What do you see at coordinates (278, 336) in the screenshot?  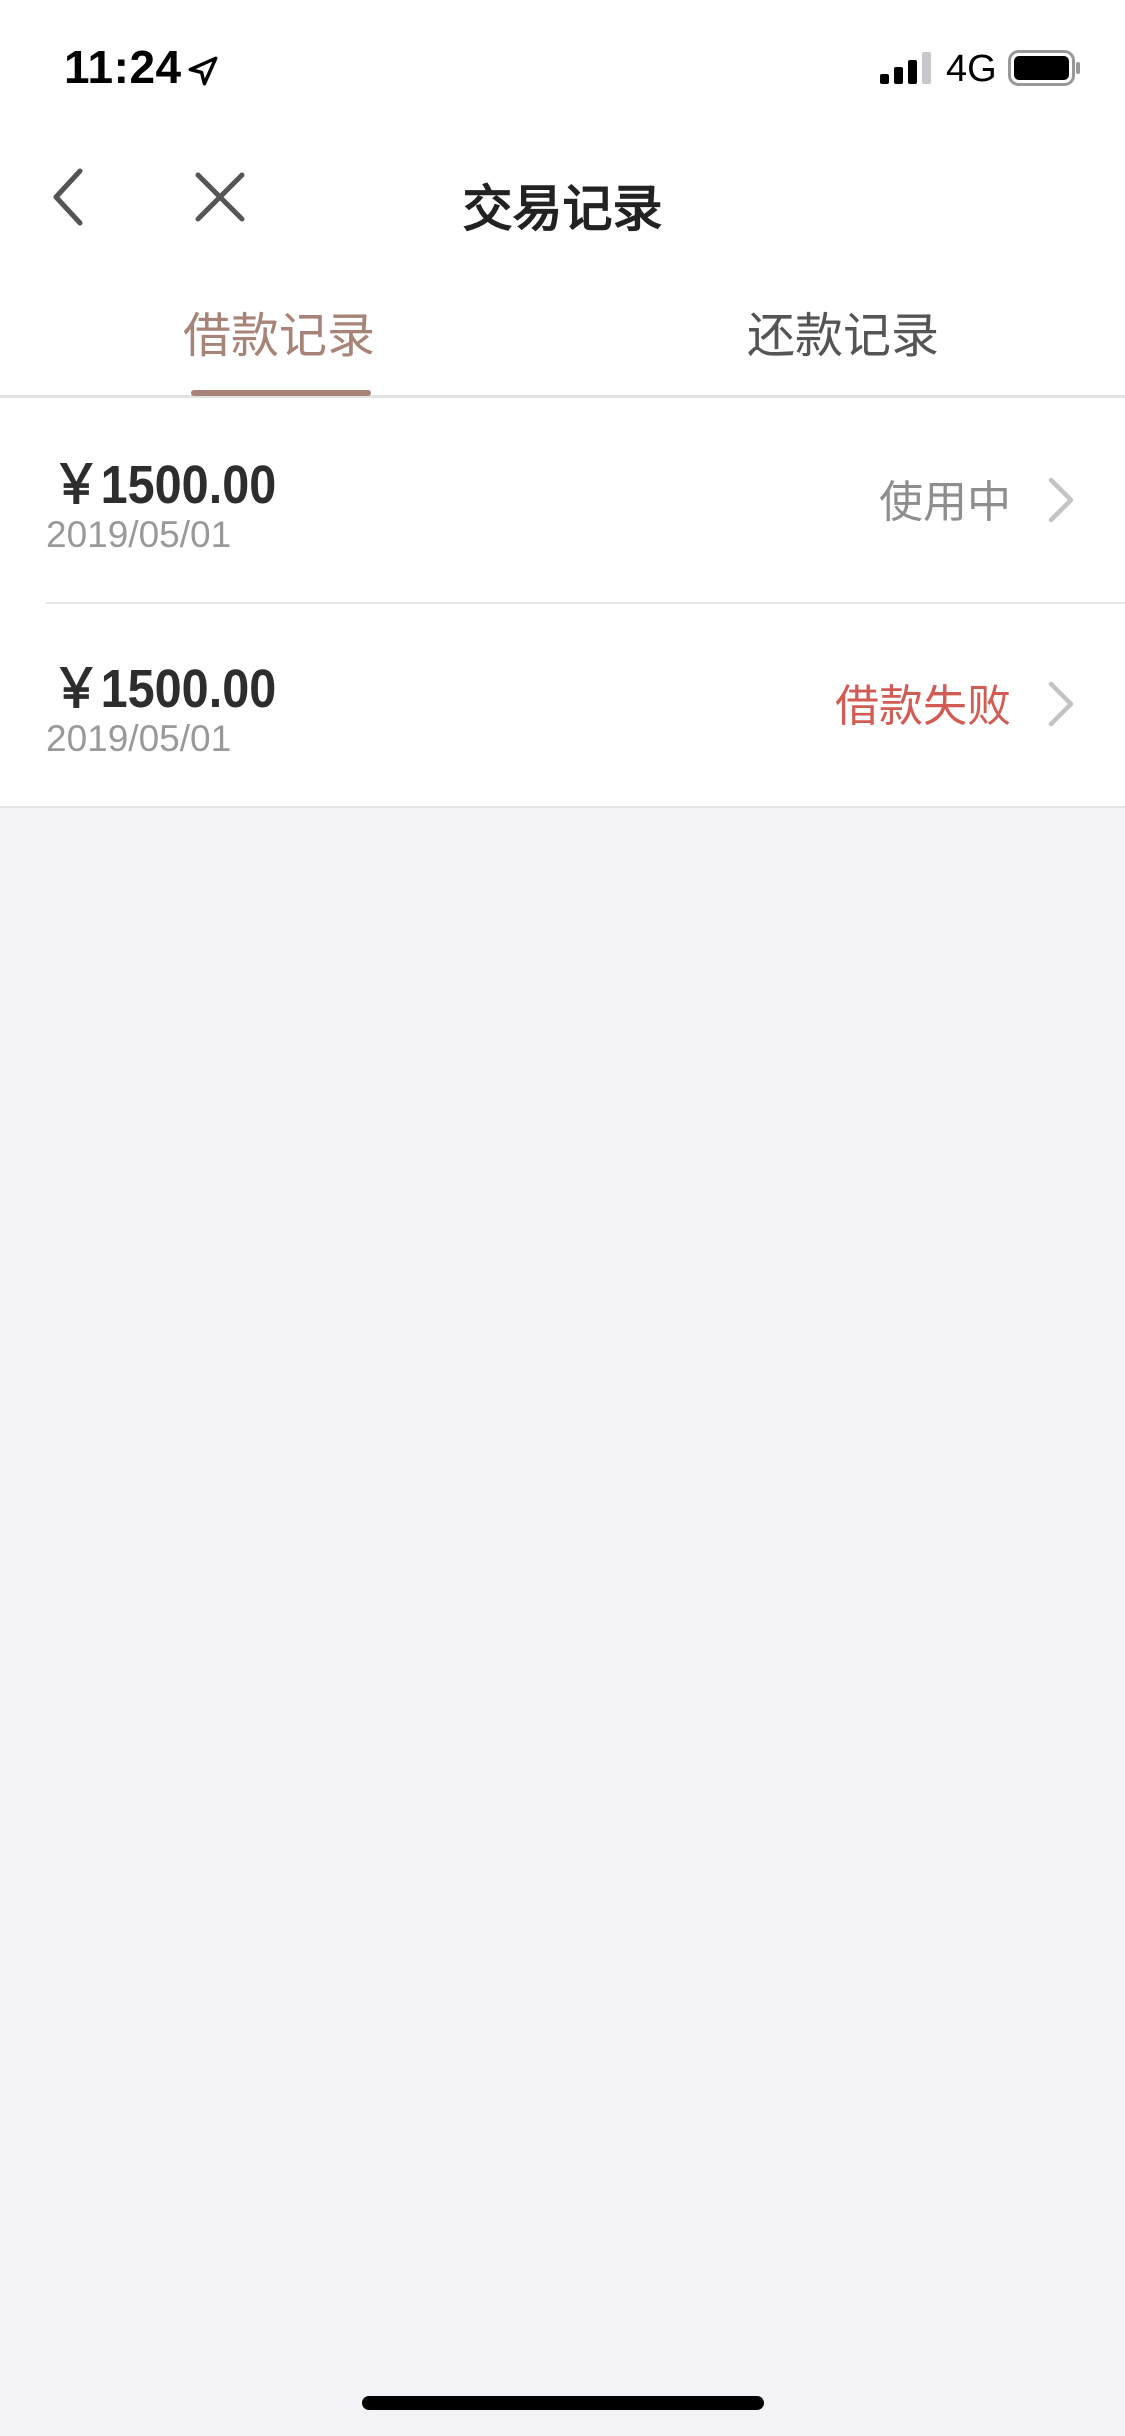 I see `tab-borrow-label: 借款记录` at bounding box center [278, 336].